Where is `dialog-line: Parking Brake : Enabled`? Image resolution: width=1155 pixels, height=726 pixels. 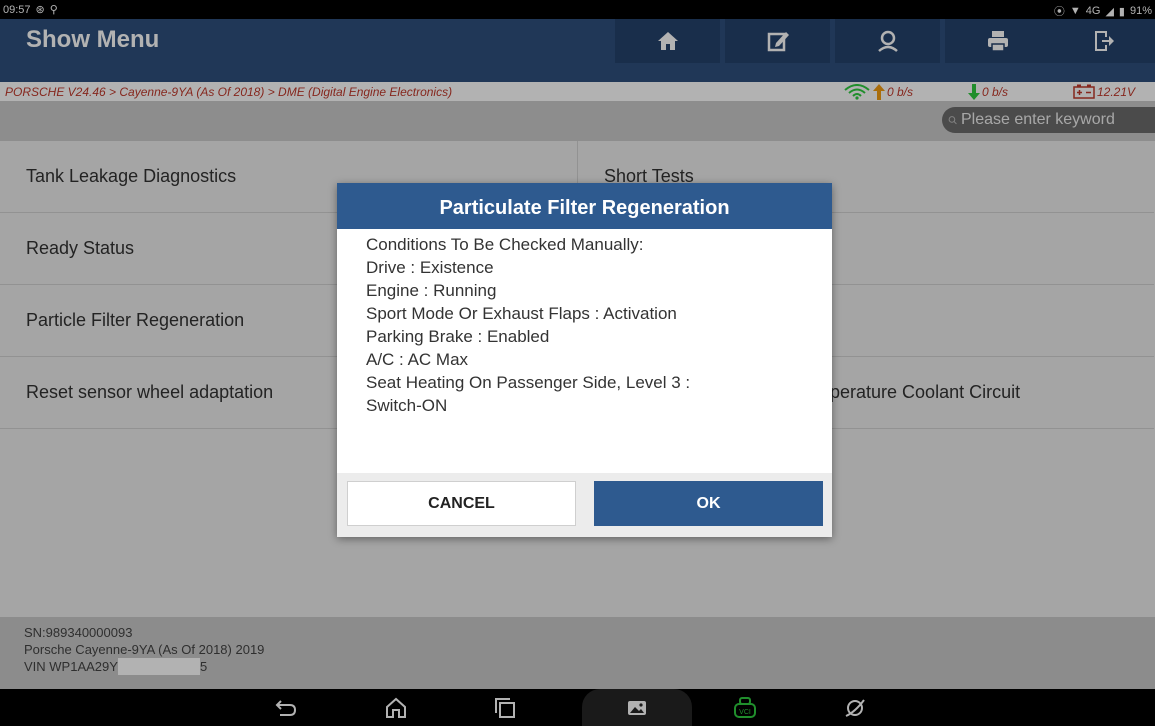
dialog-line: Parking Brake : Enabled is located at coordinates (458, 336).